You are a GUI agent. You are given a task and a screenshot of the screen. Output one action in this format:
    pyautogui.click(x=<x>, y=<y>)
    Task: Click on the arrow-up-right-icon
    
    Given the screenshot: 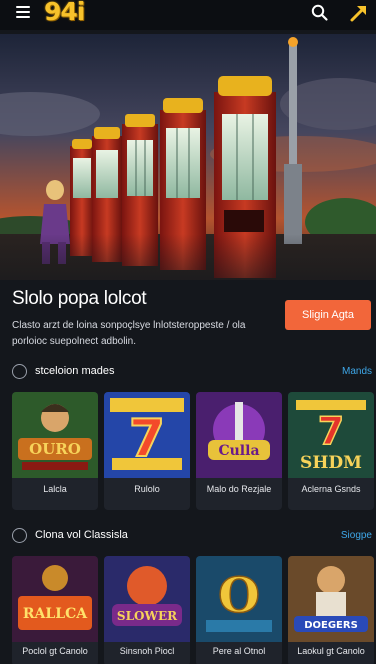 What is the action you would take?
    pyautogui.click(x=359, y=13)
    